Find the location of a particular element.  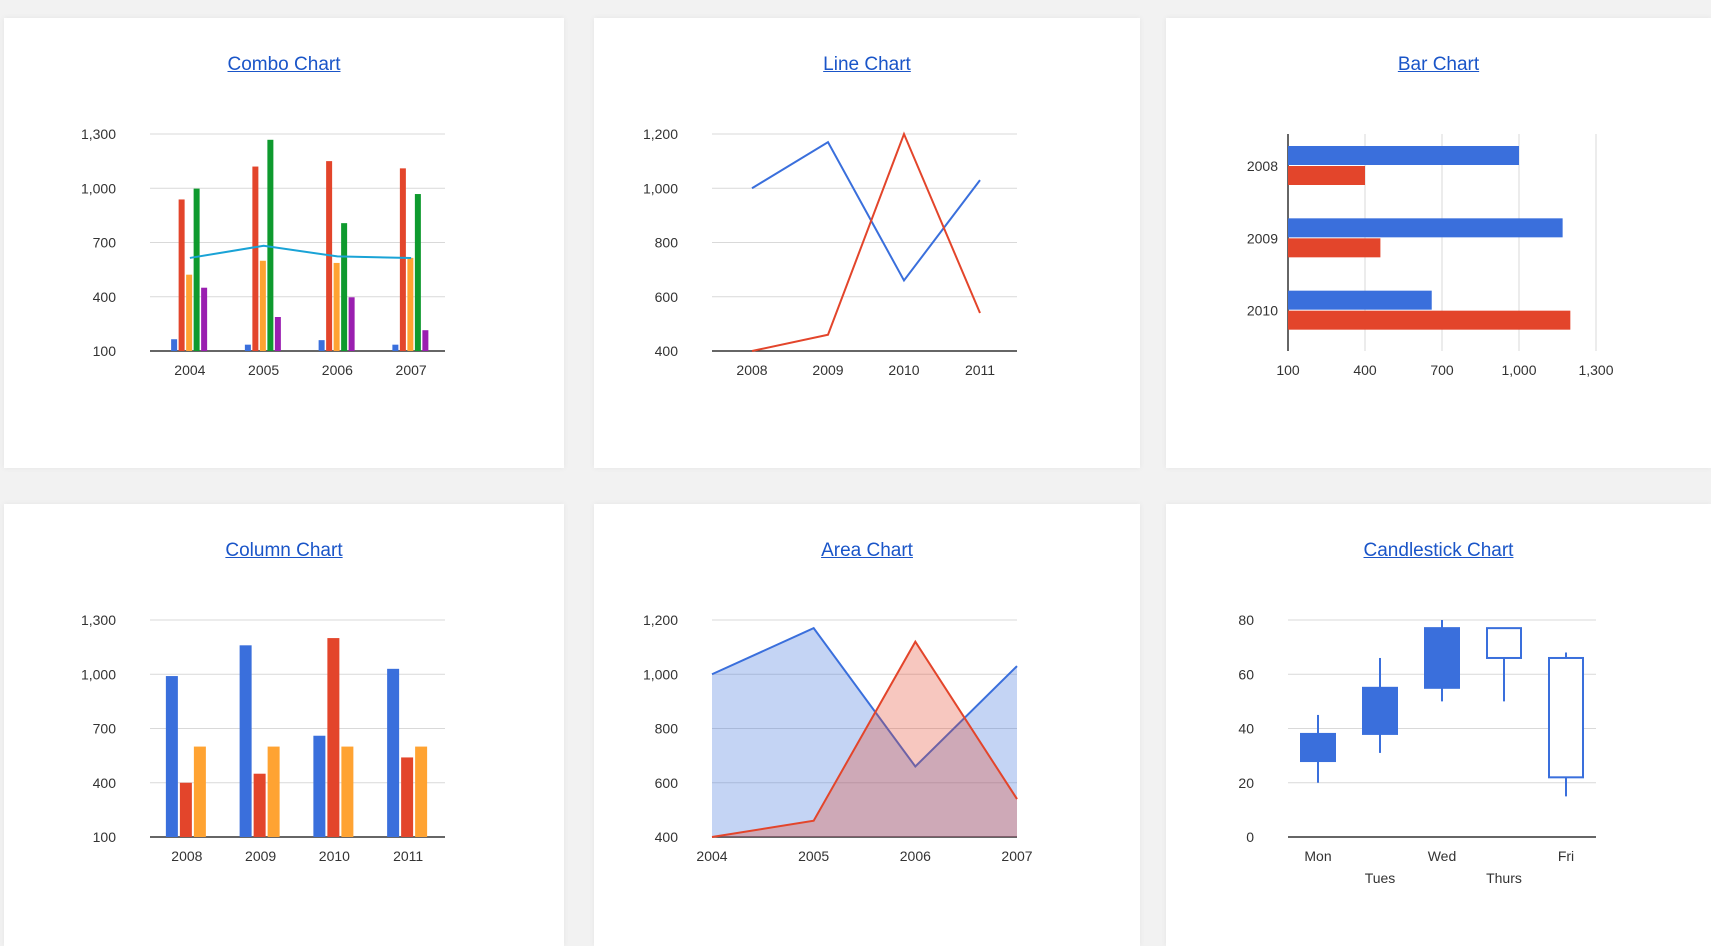

combo-chart-svg: 100 400 700 1,000 1,300 2004 2005 2006 2007 is located at coordinates (263, 252).